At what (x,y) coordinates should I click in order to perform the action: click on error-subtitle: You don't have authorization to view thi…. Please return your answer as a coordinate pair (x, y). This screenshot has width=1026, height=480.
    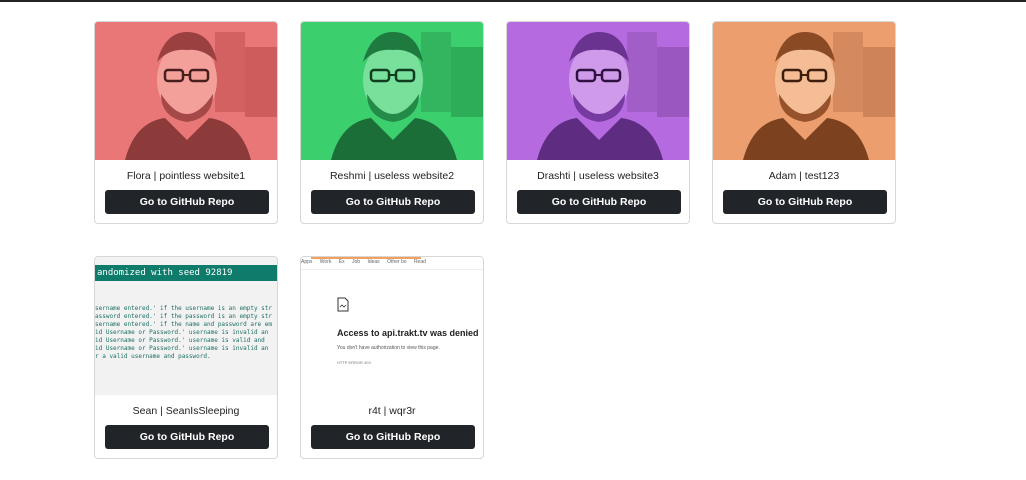
    Looking at the image, I should click on (388, 348).